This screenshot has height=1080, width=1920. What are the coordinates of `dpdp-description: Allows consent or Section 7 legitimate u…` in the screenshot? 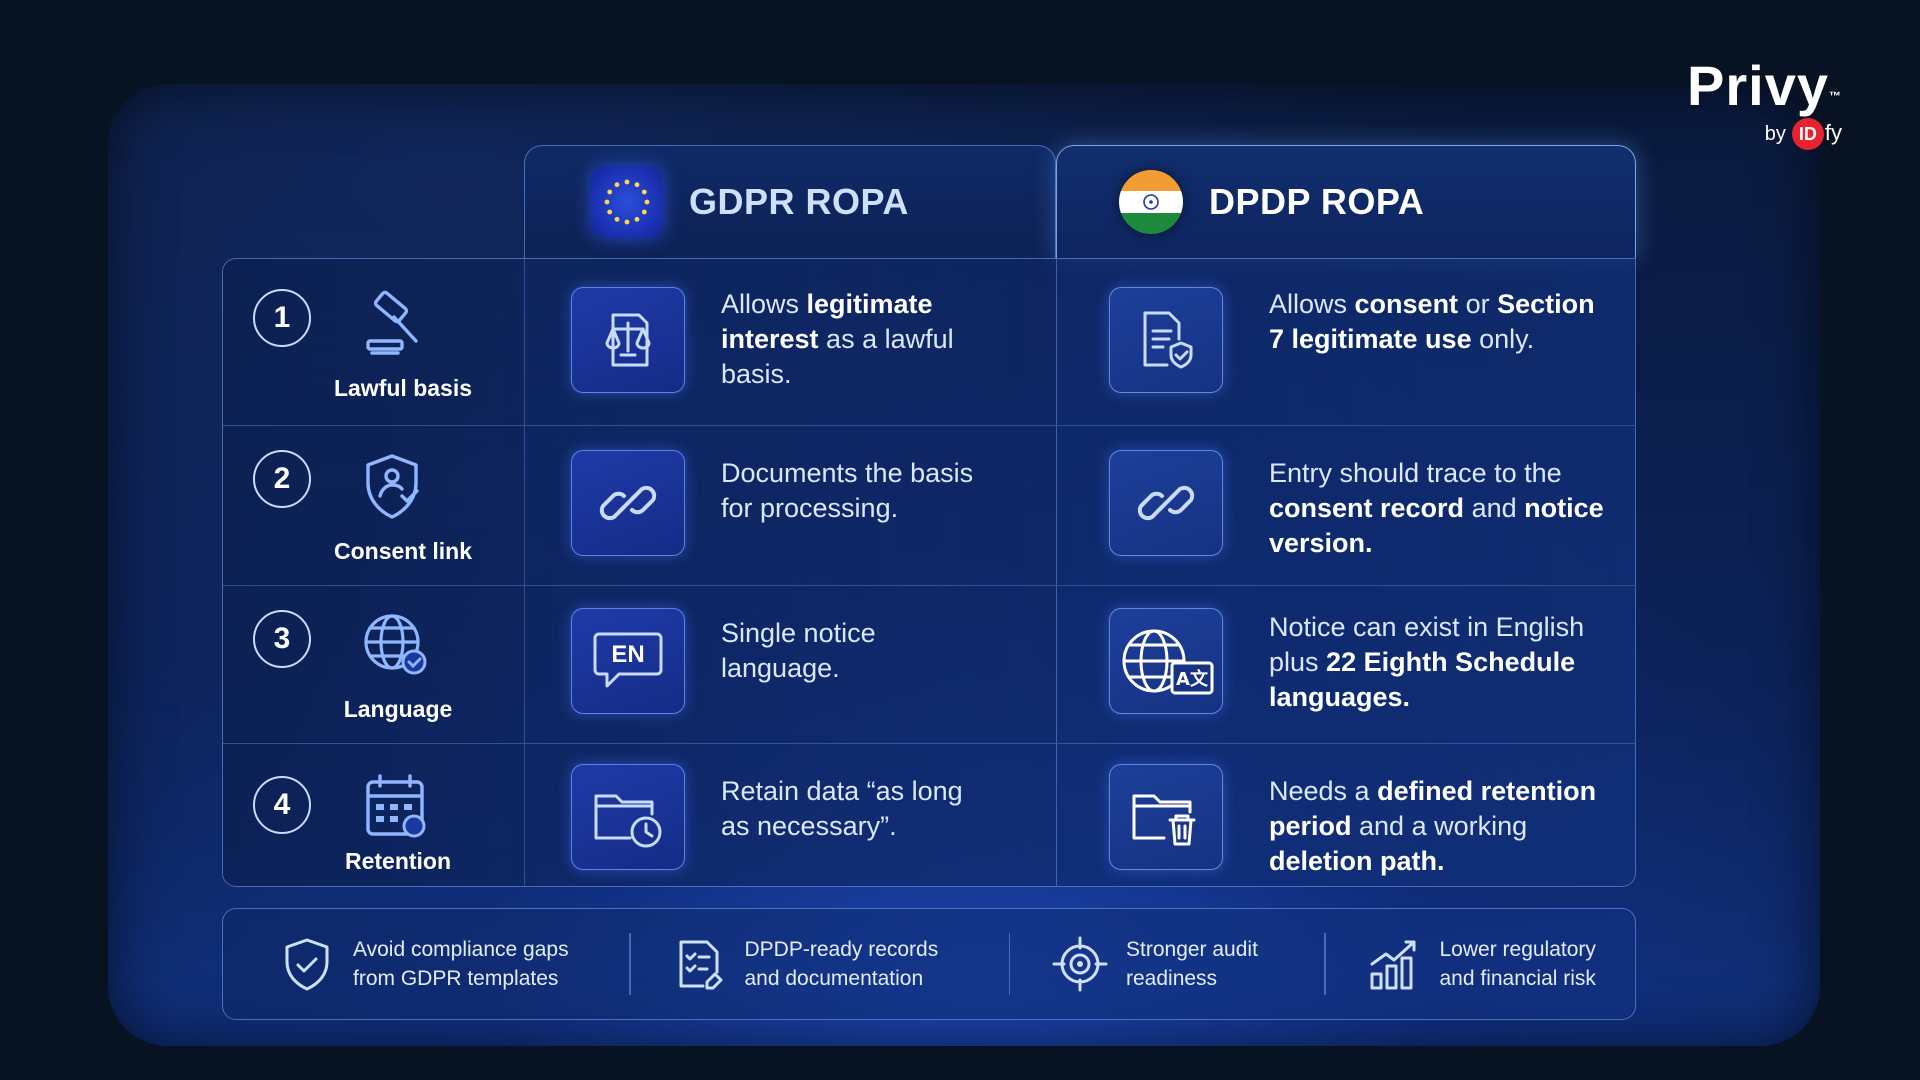 It's located at (1432, 321).